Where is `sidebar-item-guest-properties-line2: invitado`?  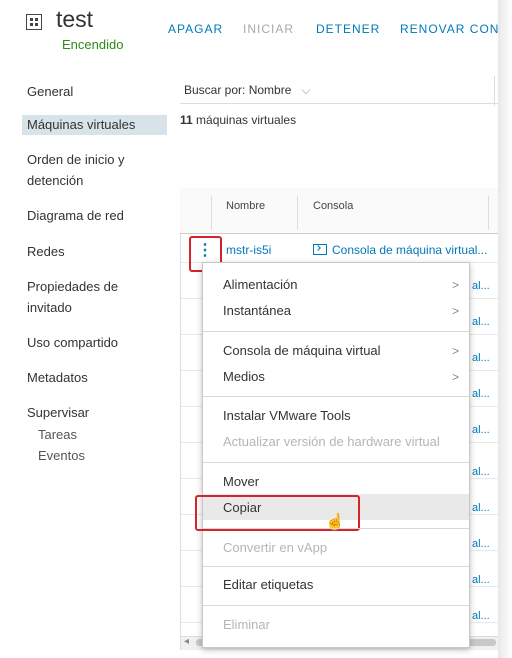
sidebar-item-guest-properties-line2: invitado is located at coordinates (49, 308).